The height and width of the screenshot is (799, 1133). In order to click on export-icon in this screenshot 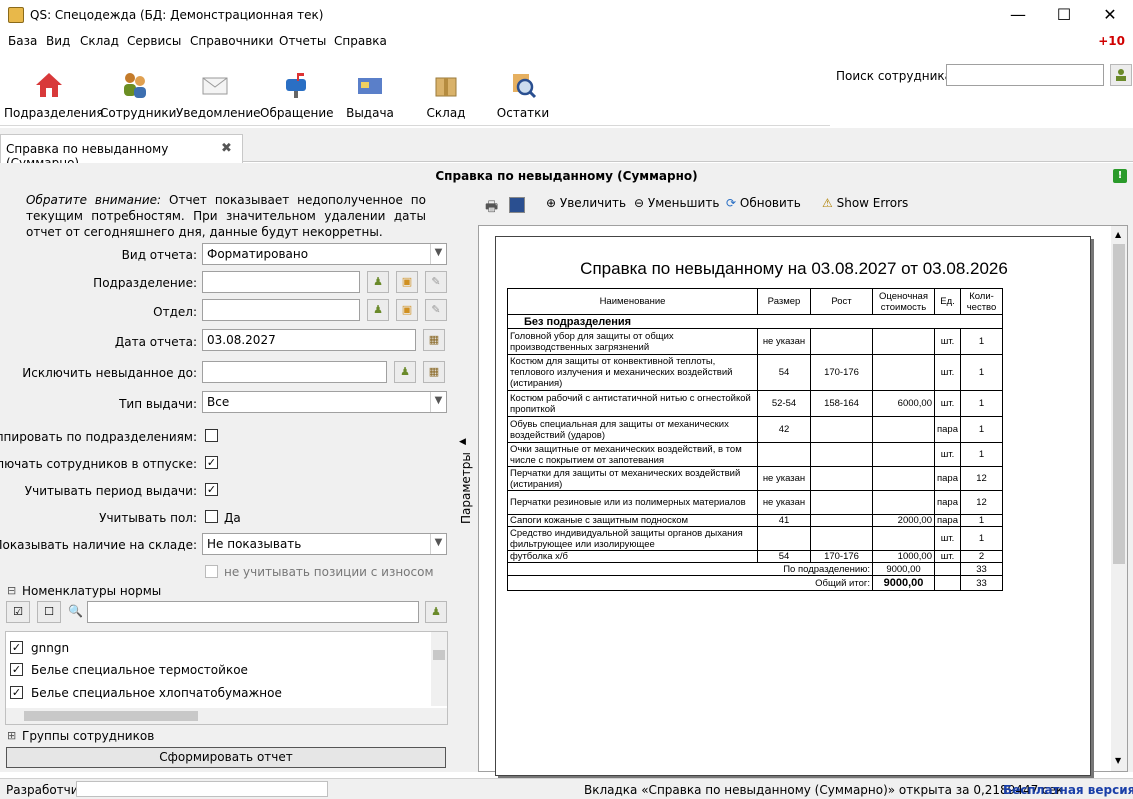, I will do `click(517, 205)`.